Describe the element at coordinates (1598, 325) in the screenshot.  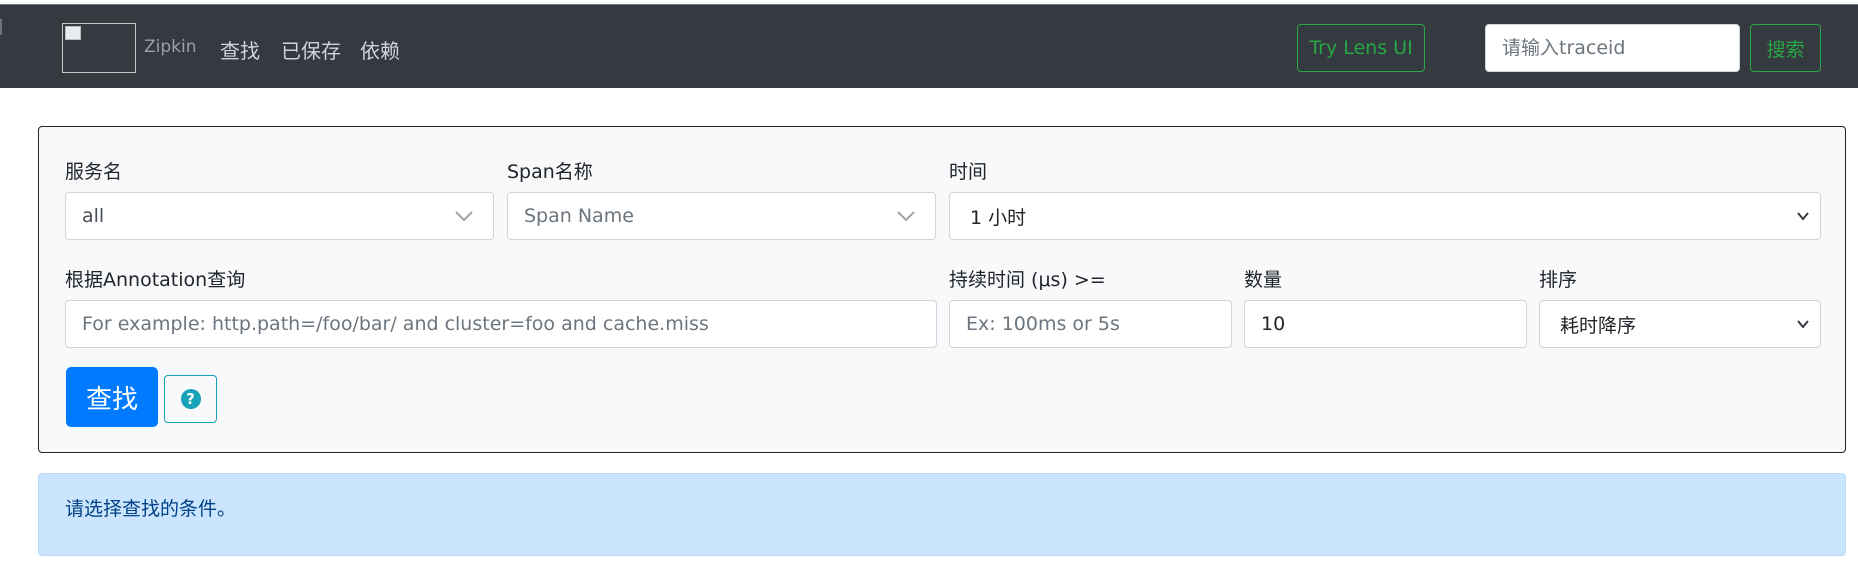
I see `sort-order-value: 耗时降序` at that location.